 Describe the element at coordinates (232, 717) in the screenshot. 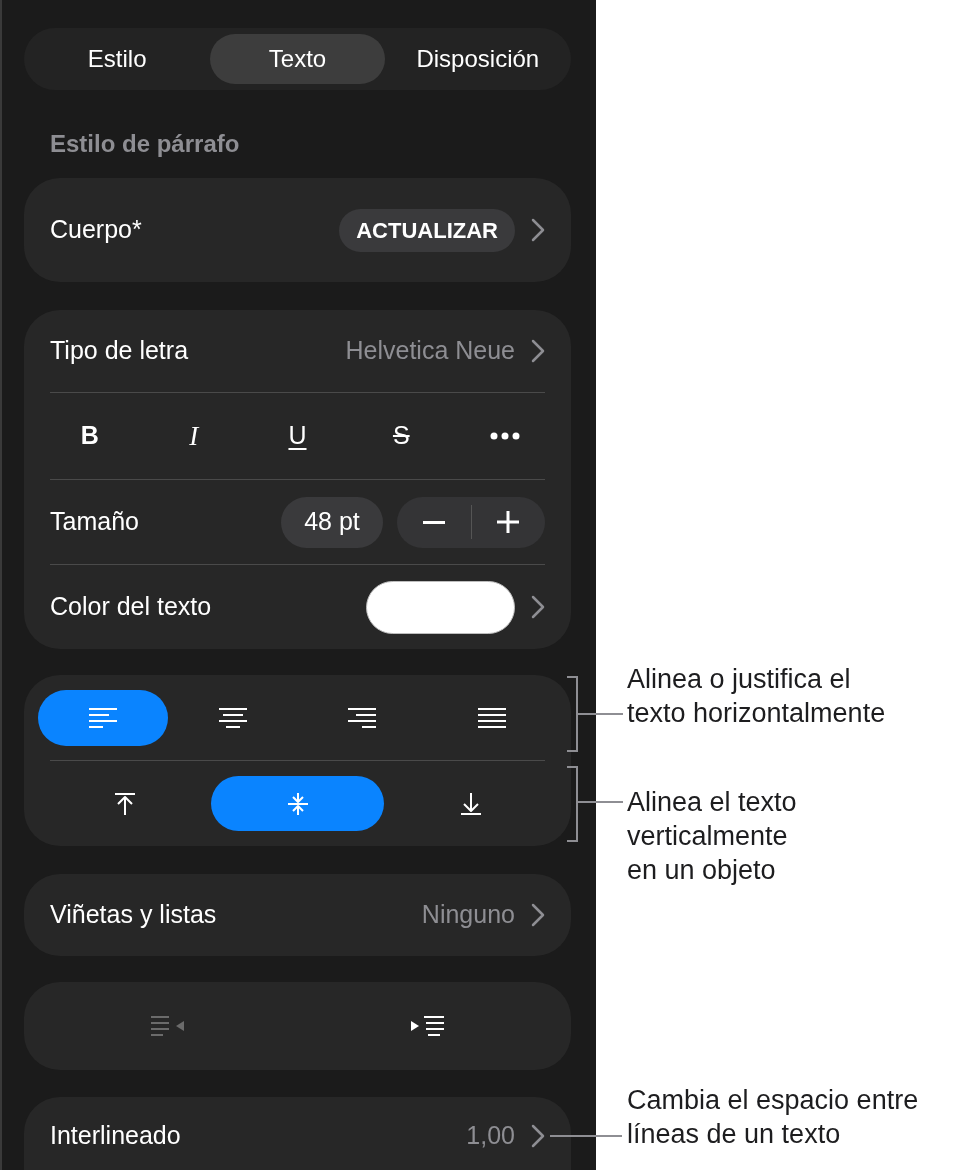

I see `align-center-icon` at that location.